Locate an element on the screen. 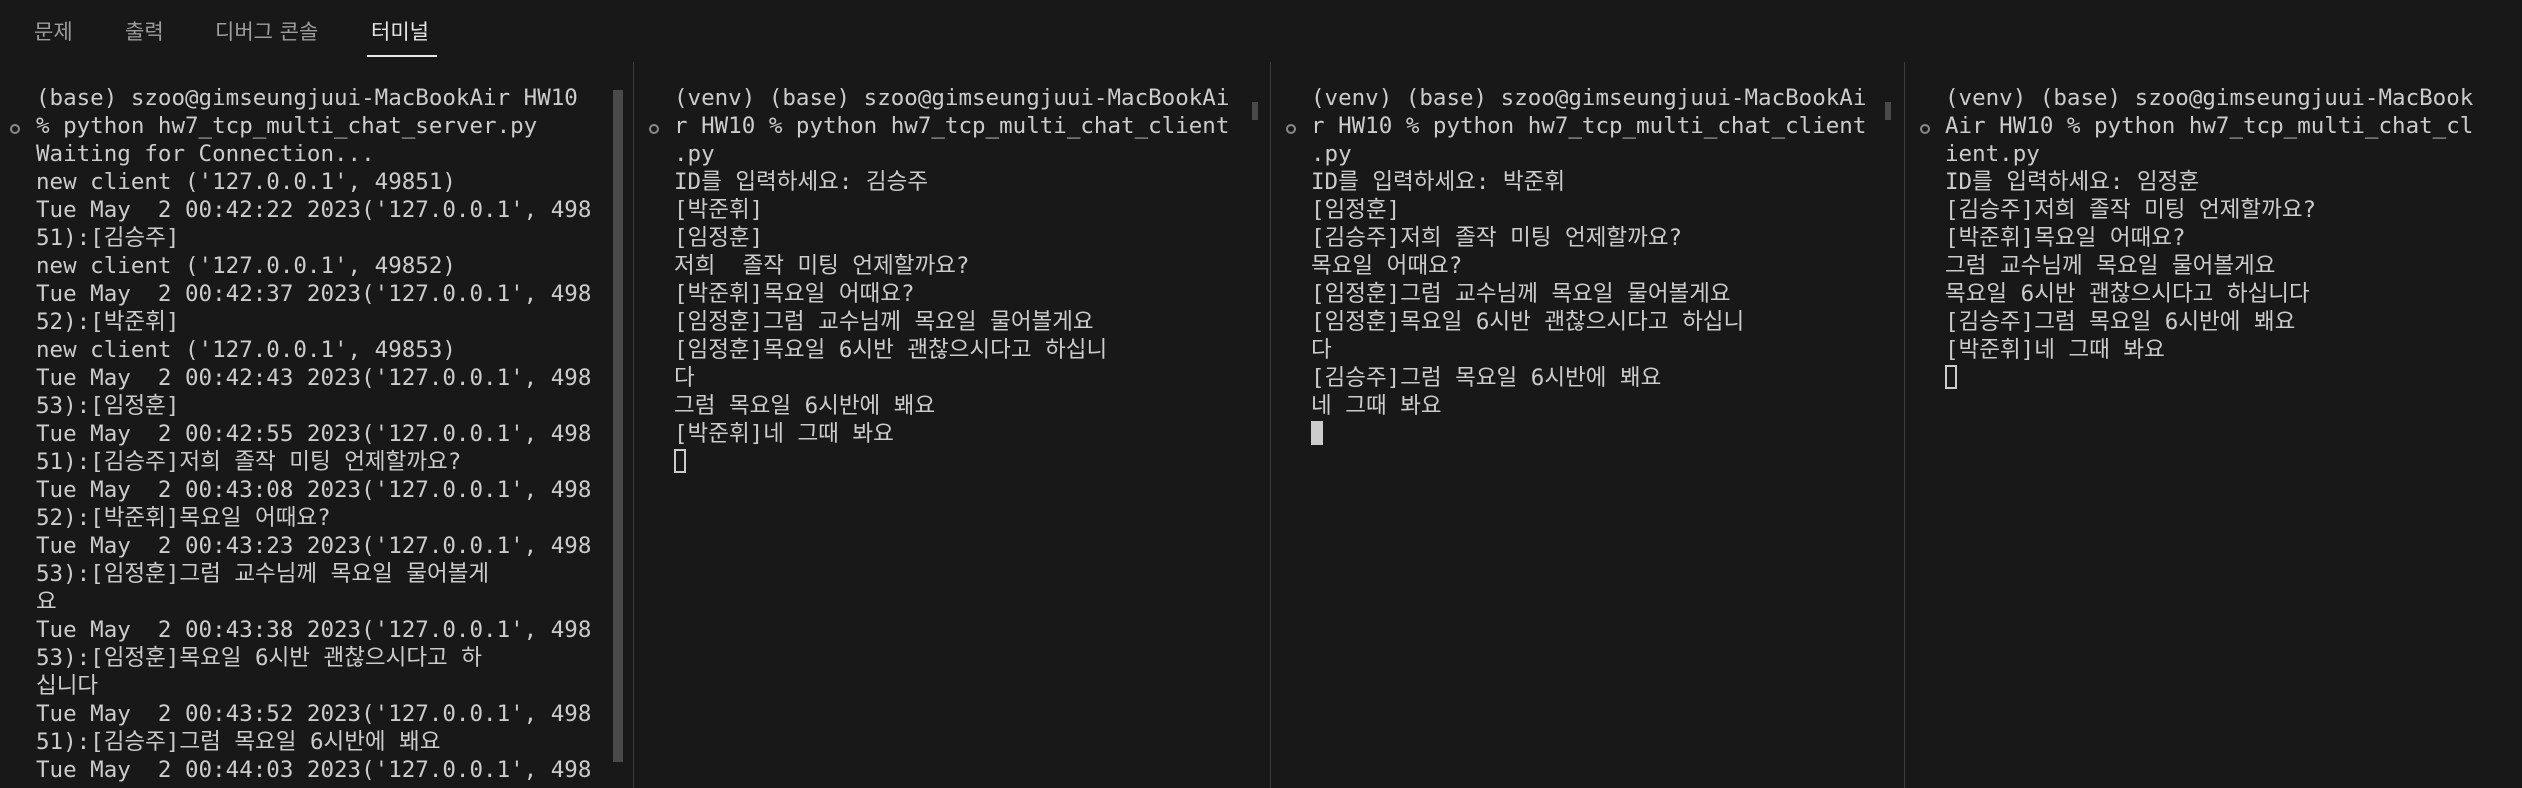 Image resolution: width=2522 pixels, height=788 pixels. active-tab-indicator is located at coordinates (402, 56).